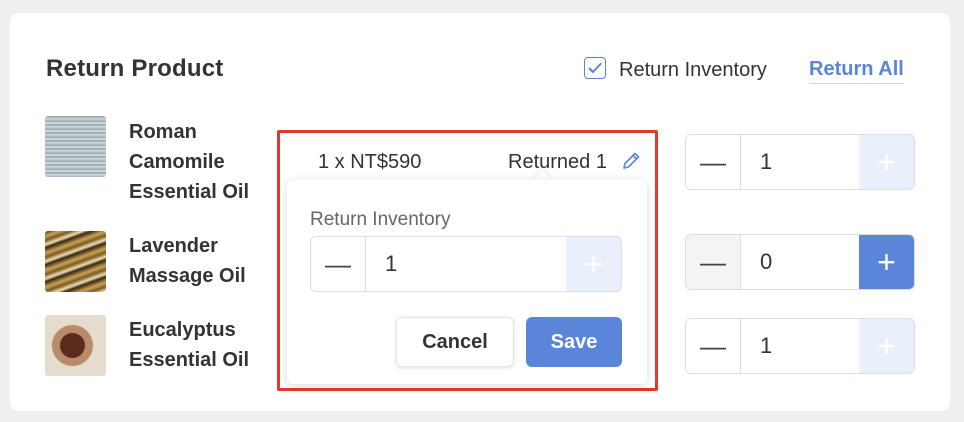  Describe the element at coordinates (135, 68) in the screenshot. I see `page-title: Return Product` at that location.